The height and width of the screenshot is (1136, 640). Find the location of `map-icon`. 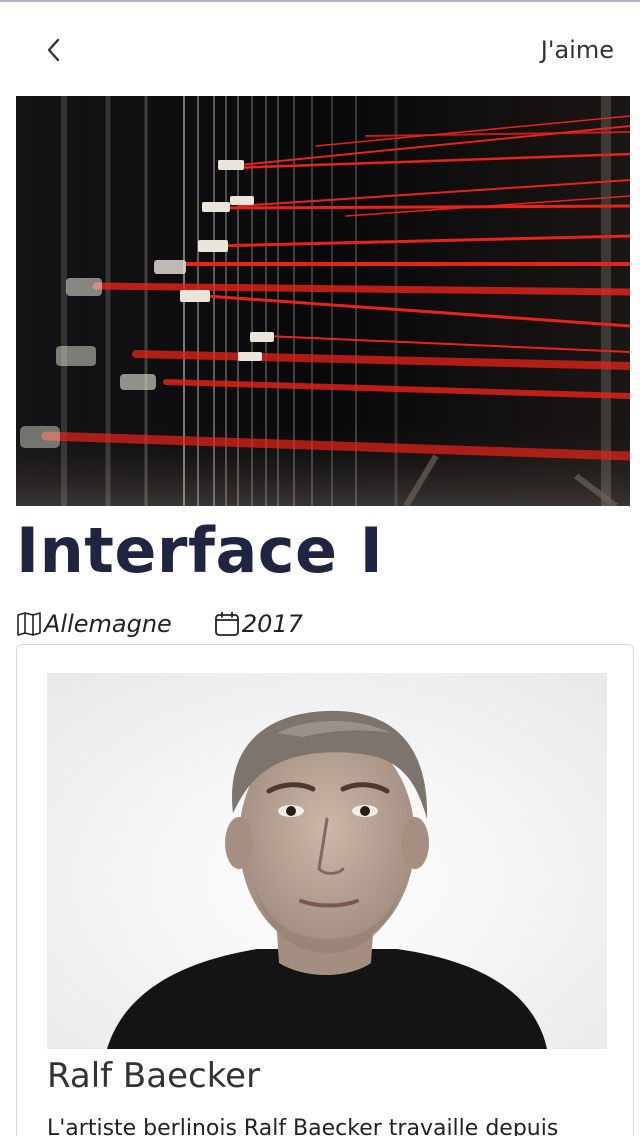

map-icon is located at coordinates (29, 624).